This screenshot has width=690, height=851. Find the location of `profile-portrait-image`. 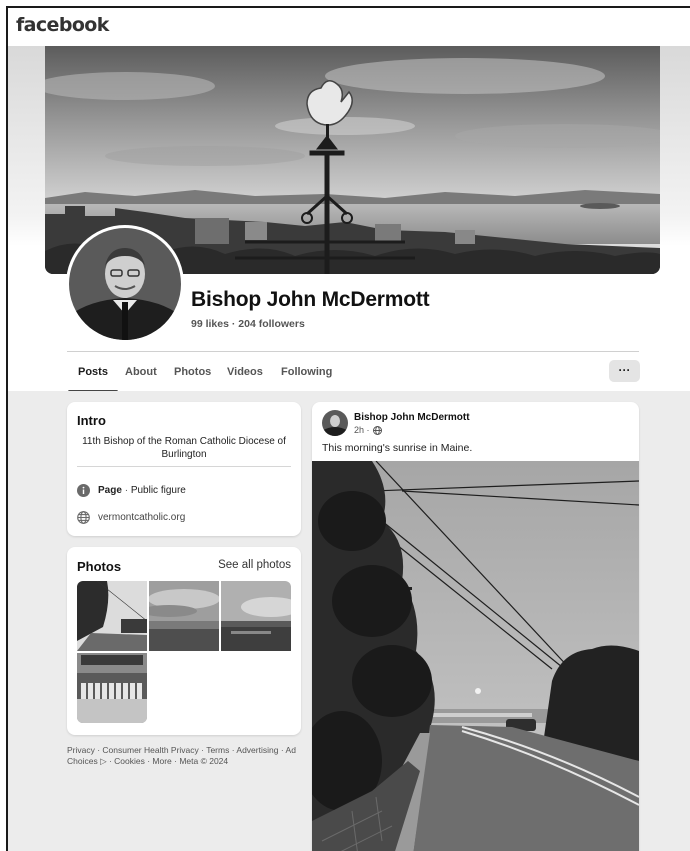

profile-portrait-image is located at coordinates (125, 284).